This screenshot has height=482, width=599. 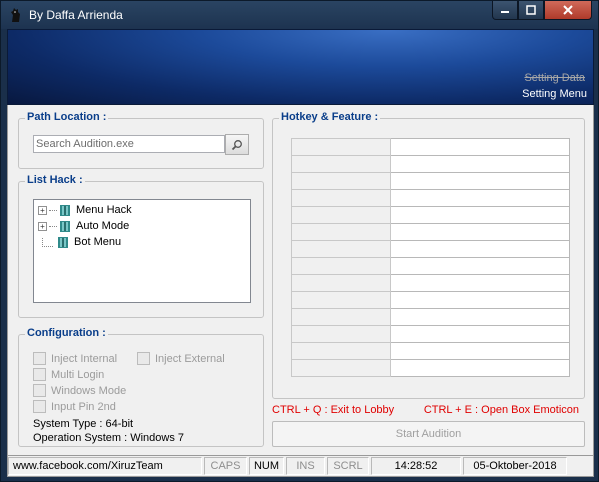 I want to click on tree-item-menu-hack: + Menu Hack, so click(x=85, y=210).